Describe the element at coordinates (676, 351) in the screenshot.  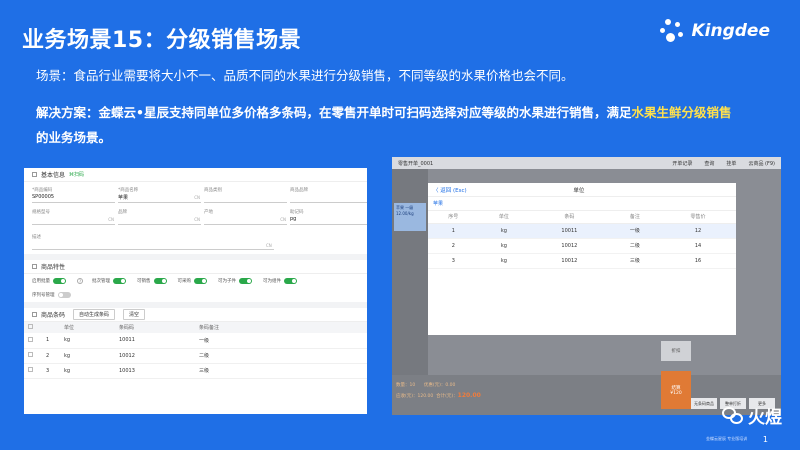
I see `discount-button: 折扣` at that location.